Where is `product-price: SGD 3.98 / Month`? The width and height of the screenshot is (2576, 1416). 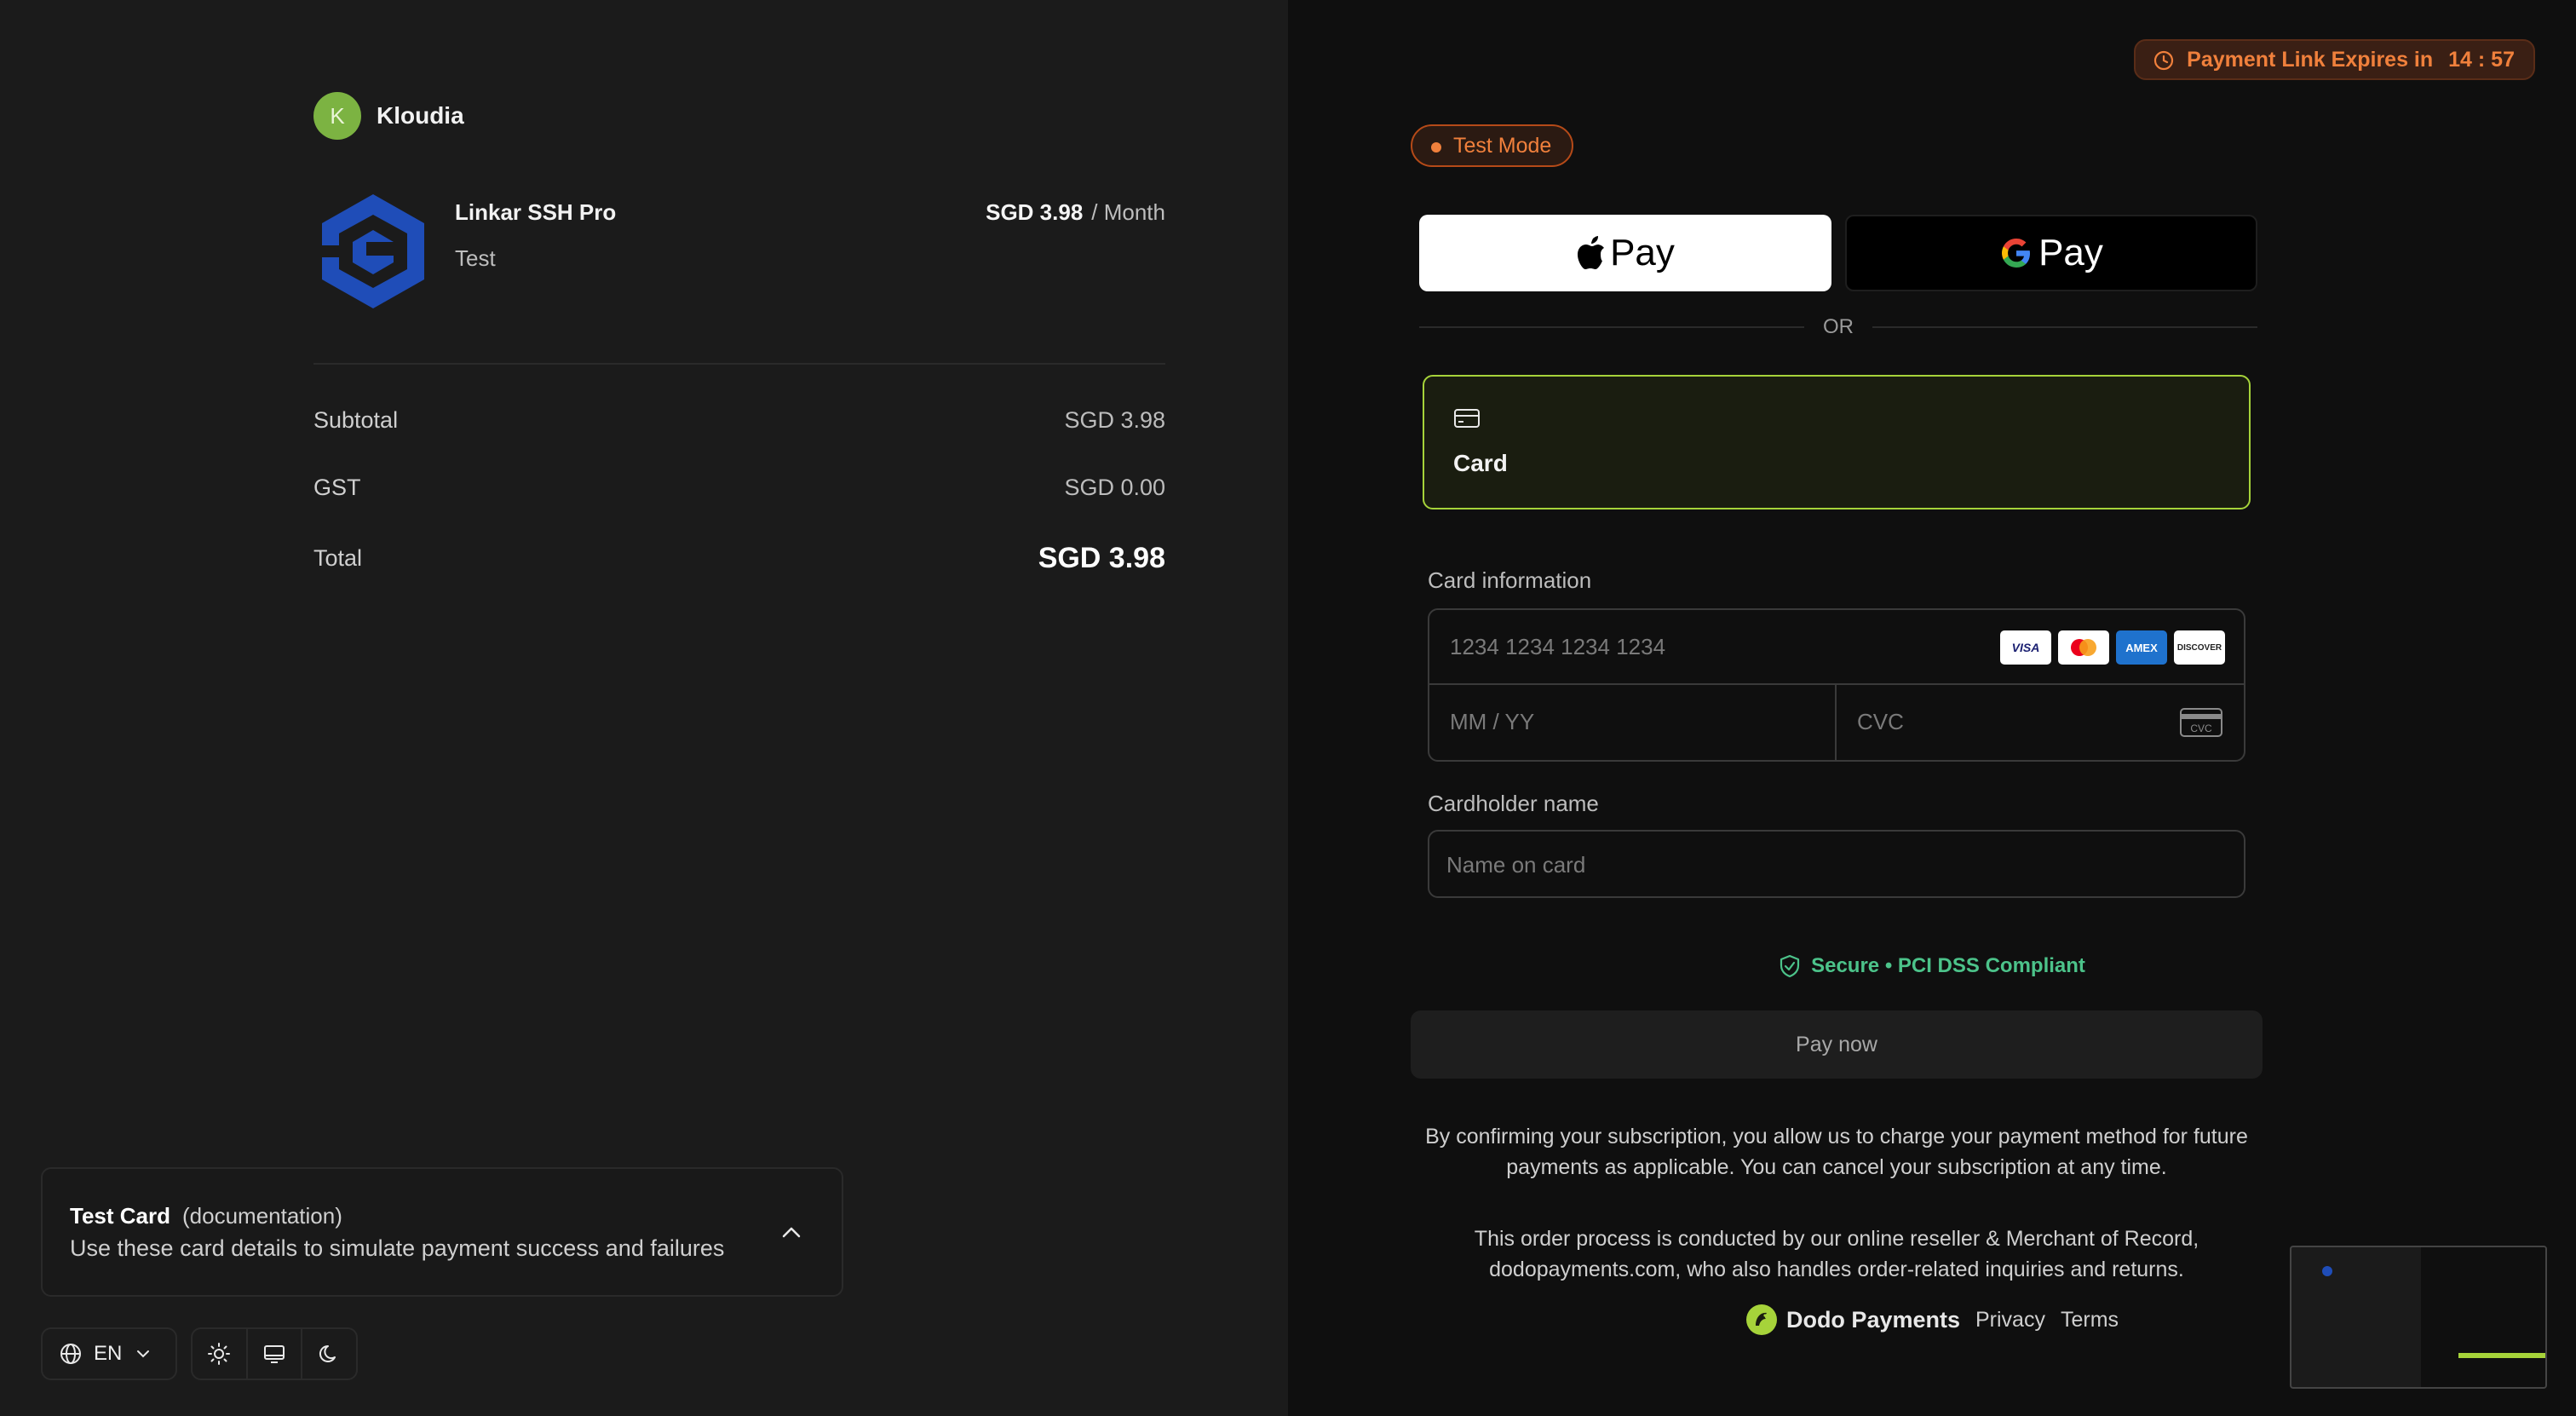
product-price: SGD 3.98 / Month is located at coordinates (1076, 212).